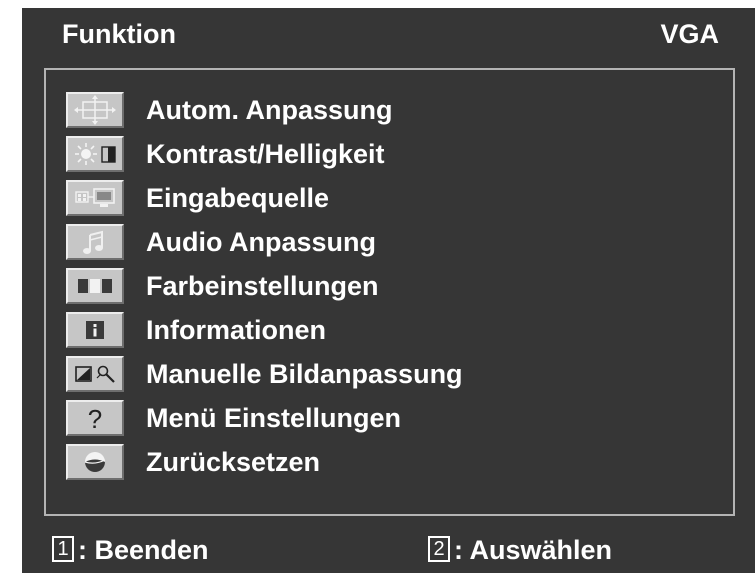  I want to click on input-source-icon, so click(95, 198).